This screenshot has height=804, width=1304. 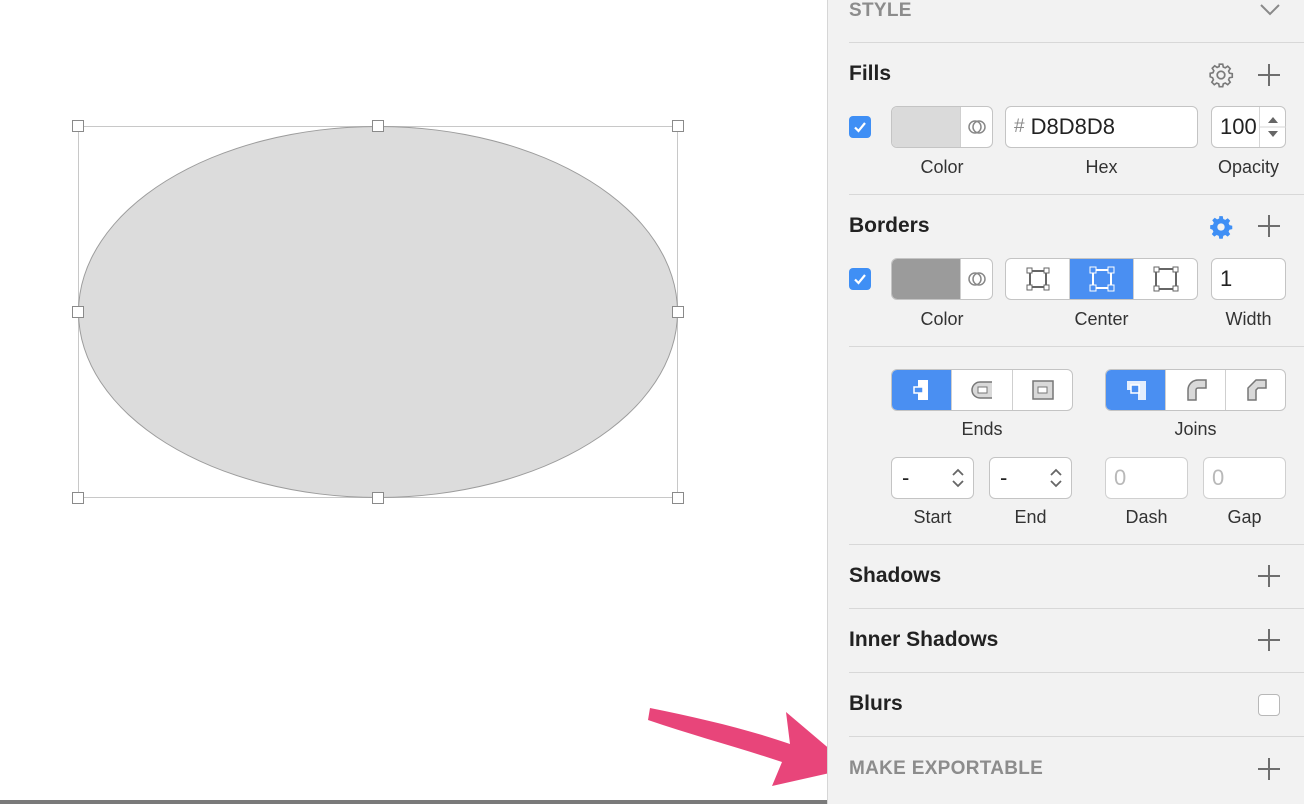 What do you see at coordinates (924, 639) in the screenshot?
I see `inner-shadows-title: Inner Shadows` at bounding box center [924, 639].